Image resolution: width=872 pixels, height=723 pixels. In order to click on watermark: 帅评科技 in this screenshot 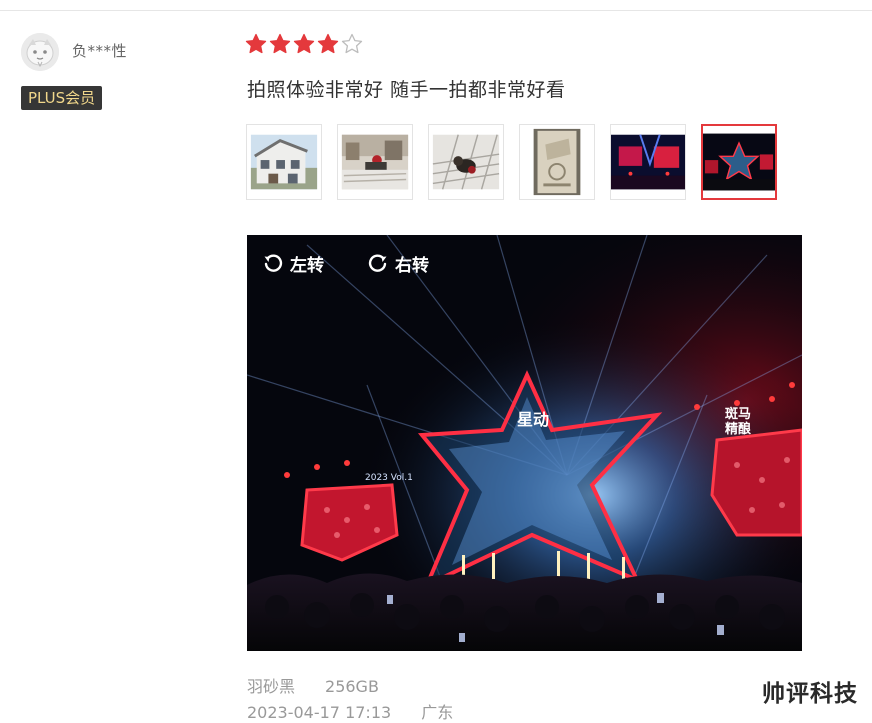, I will do `click(810, 694)`.